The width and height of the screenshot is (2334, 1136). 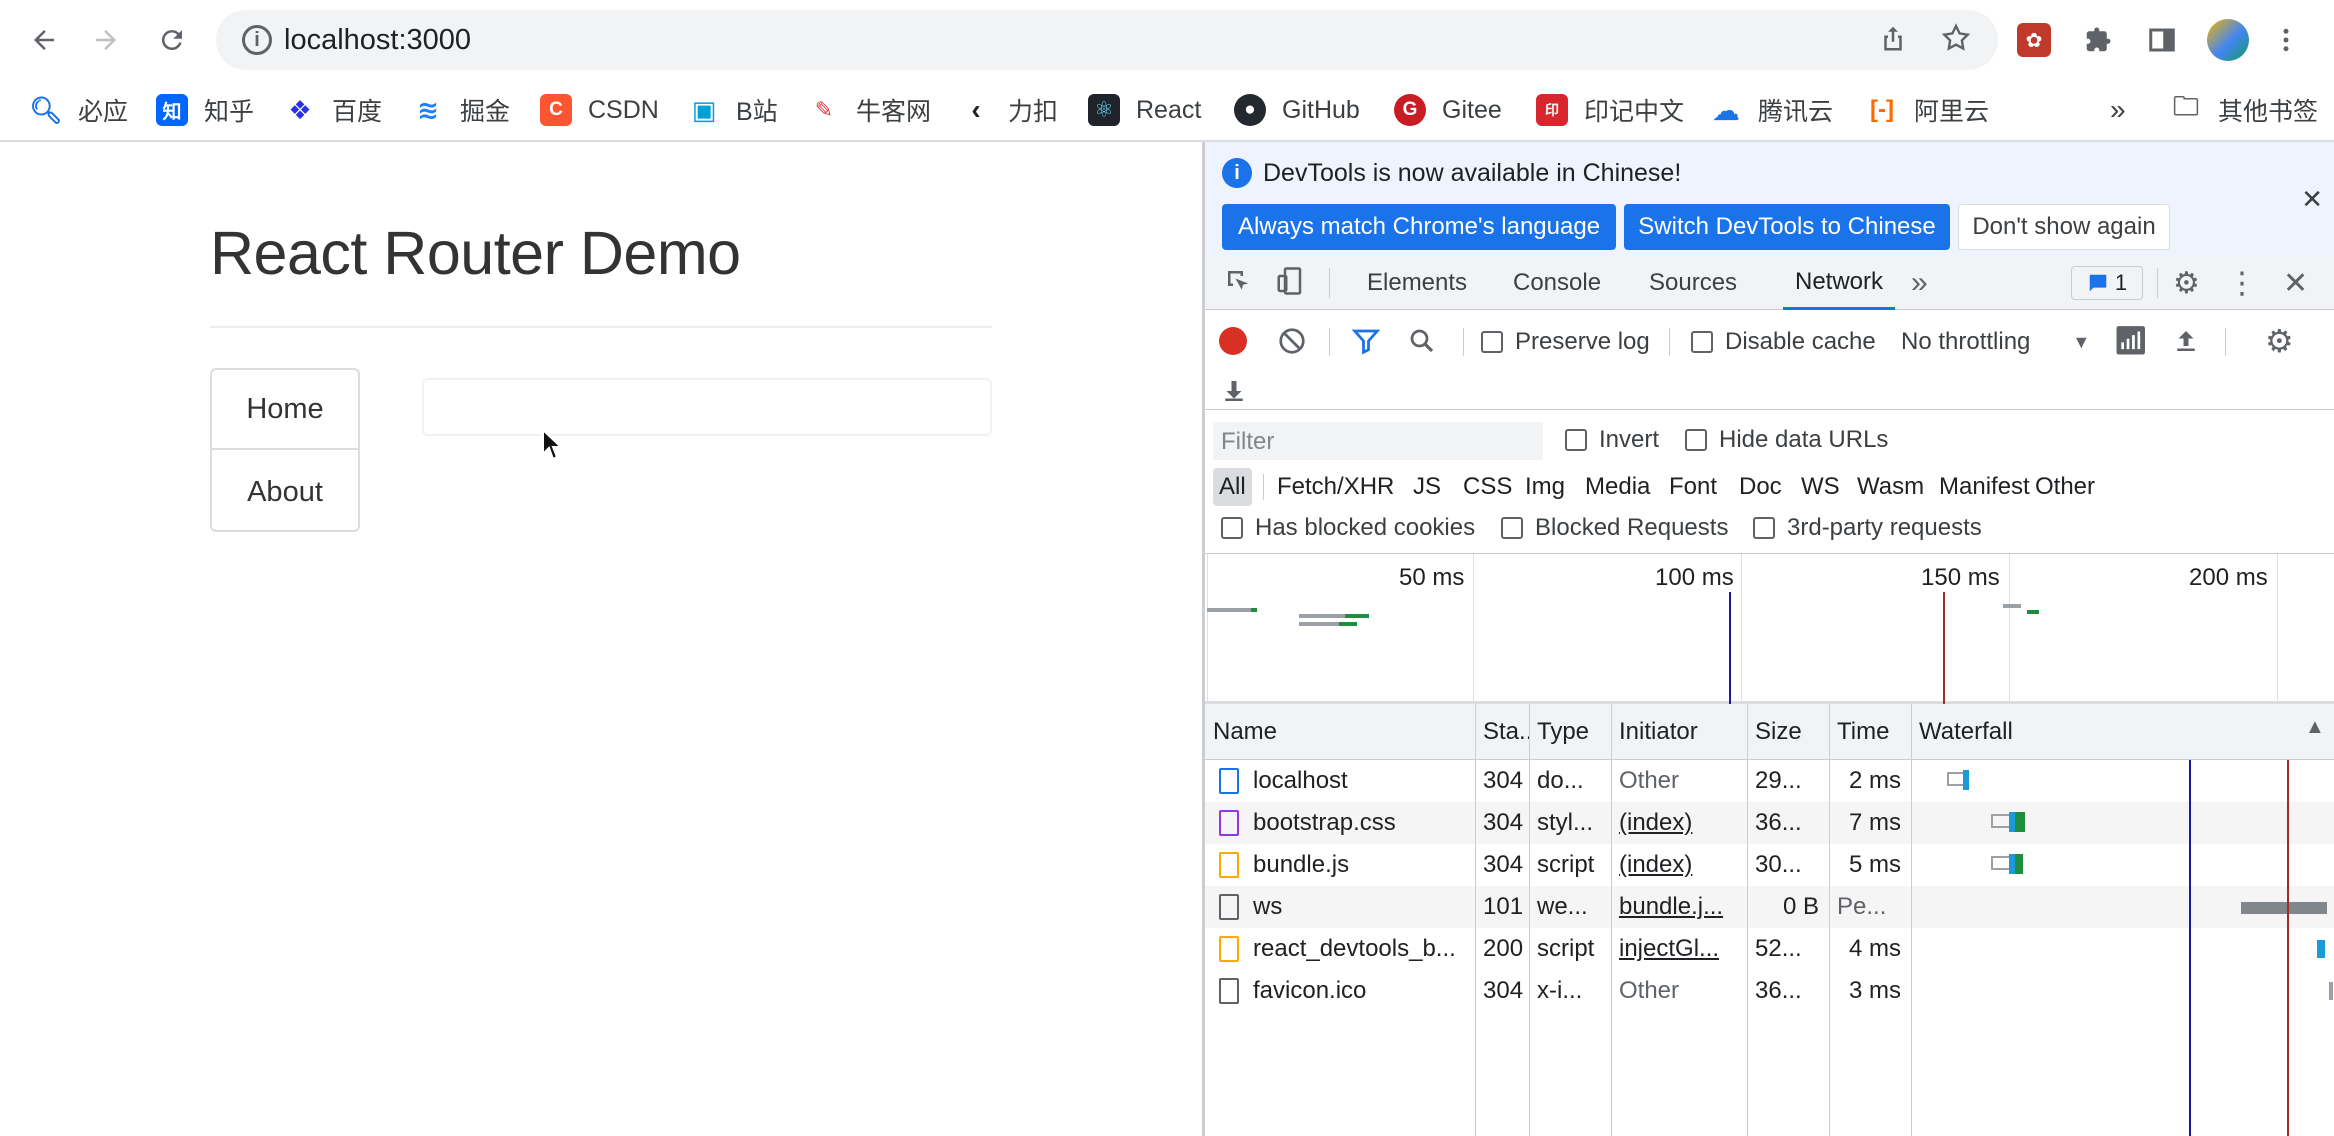 What do you see at coordinates (172, 40) in the screenshot?
I see `reload-button` at bounding box center [172, 40].